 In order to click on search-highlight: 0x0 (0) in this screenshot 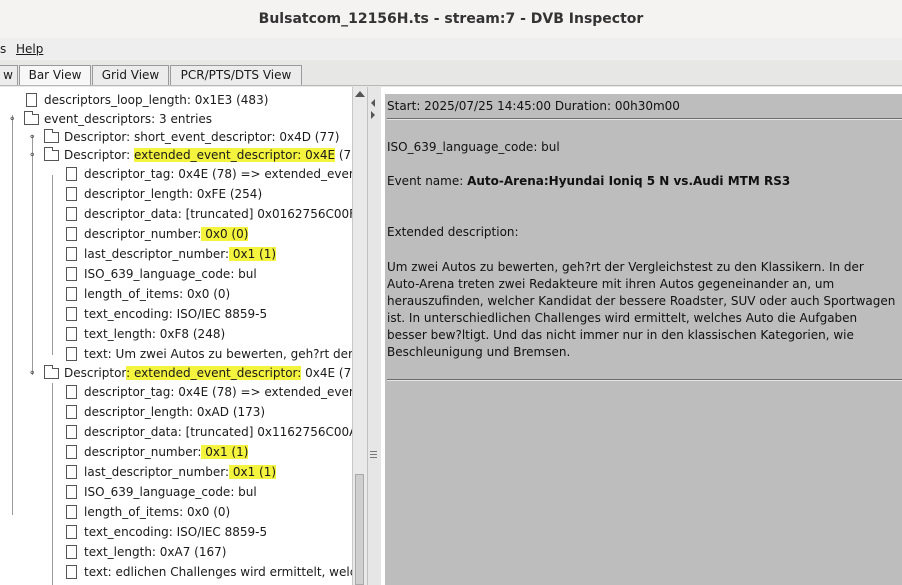, I will do `click(225, 234)`.